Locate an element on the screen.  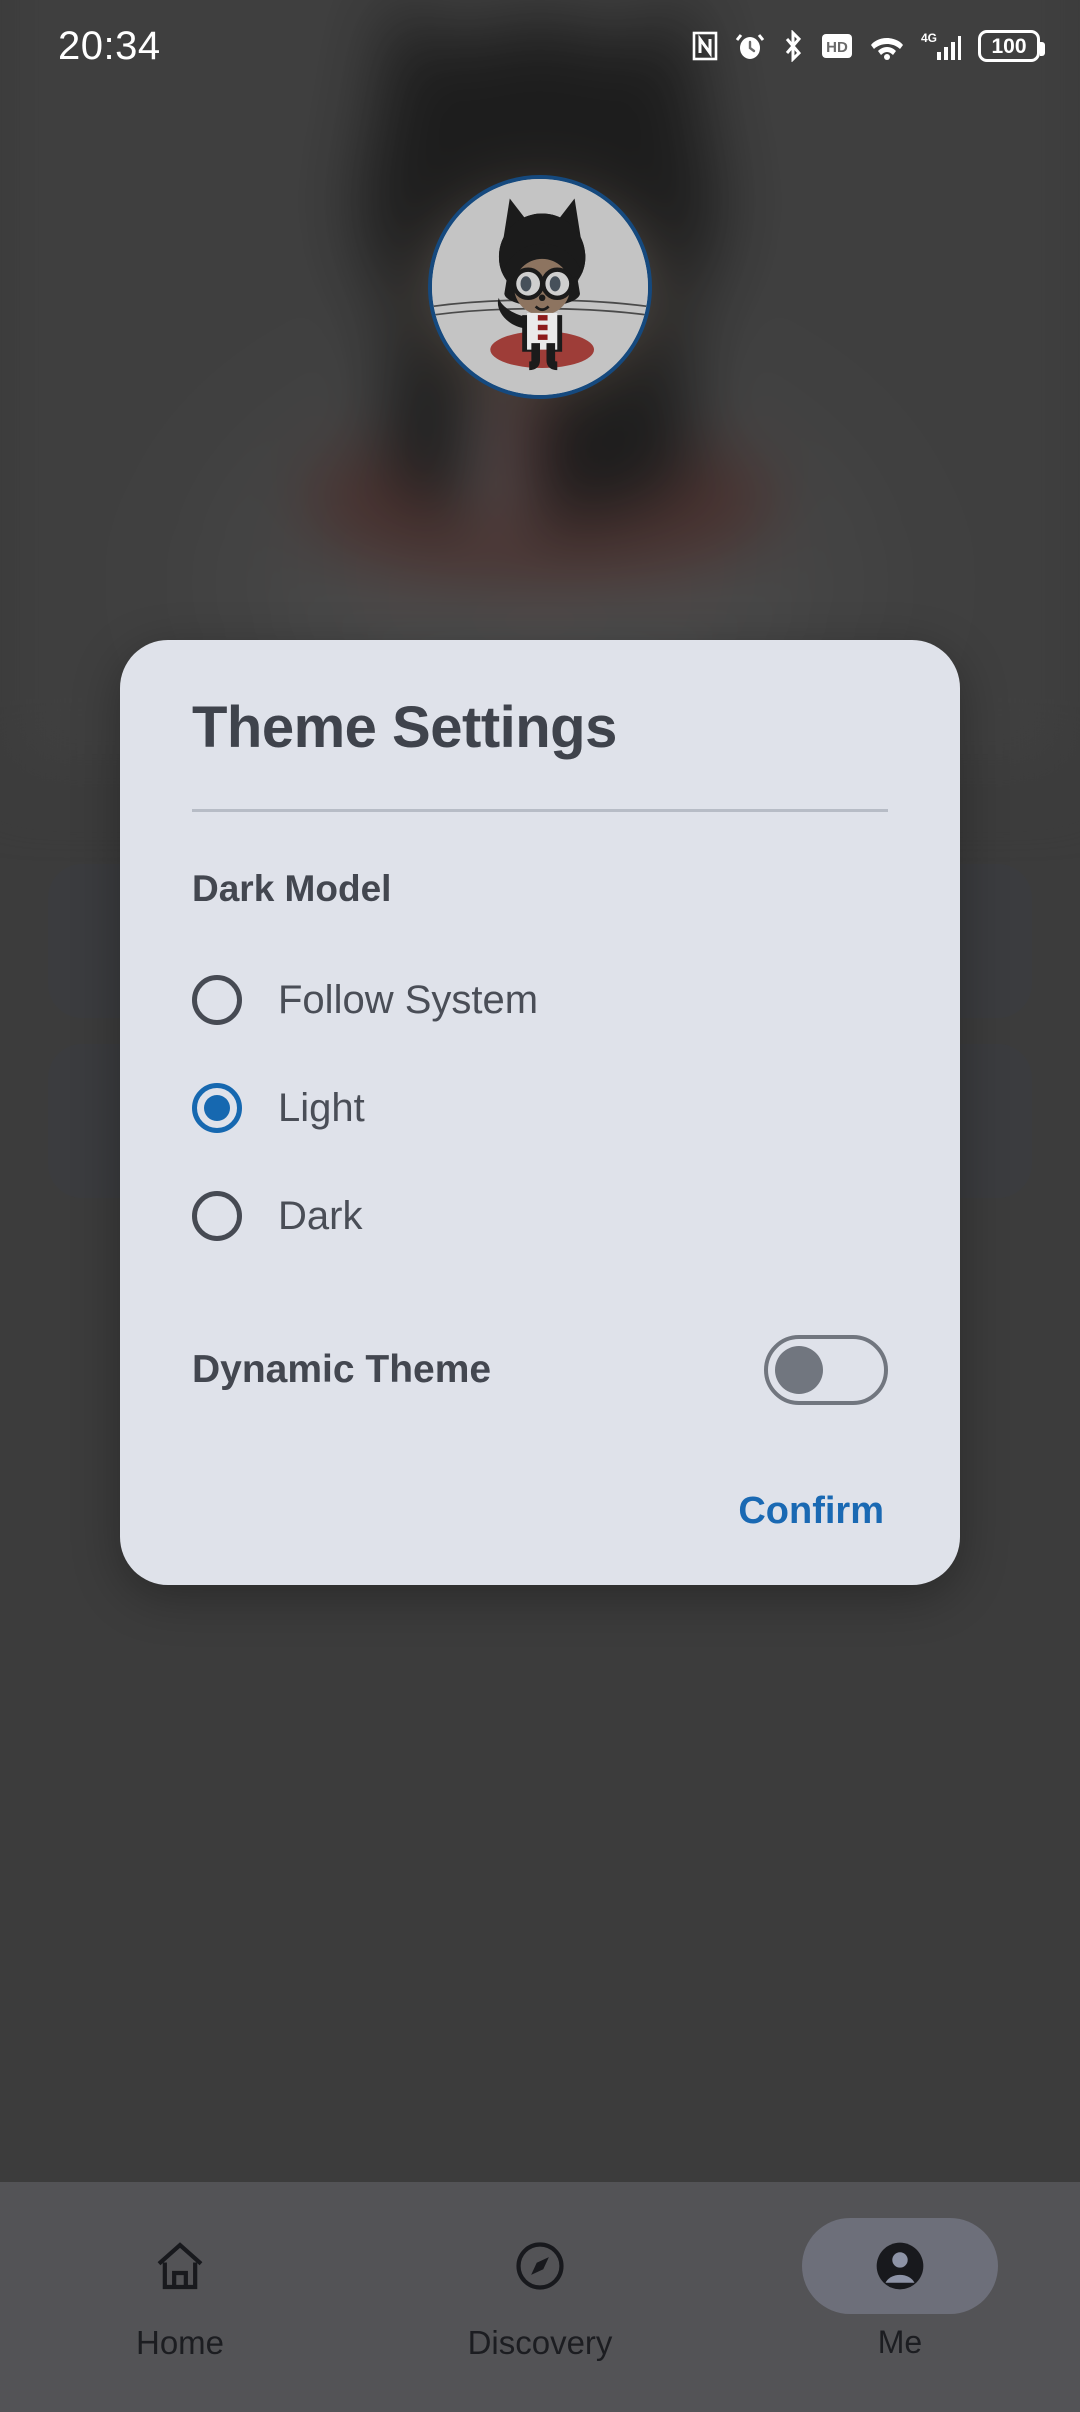
nav-item-discovery: Discovery is located at coordinates (540, 2288).